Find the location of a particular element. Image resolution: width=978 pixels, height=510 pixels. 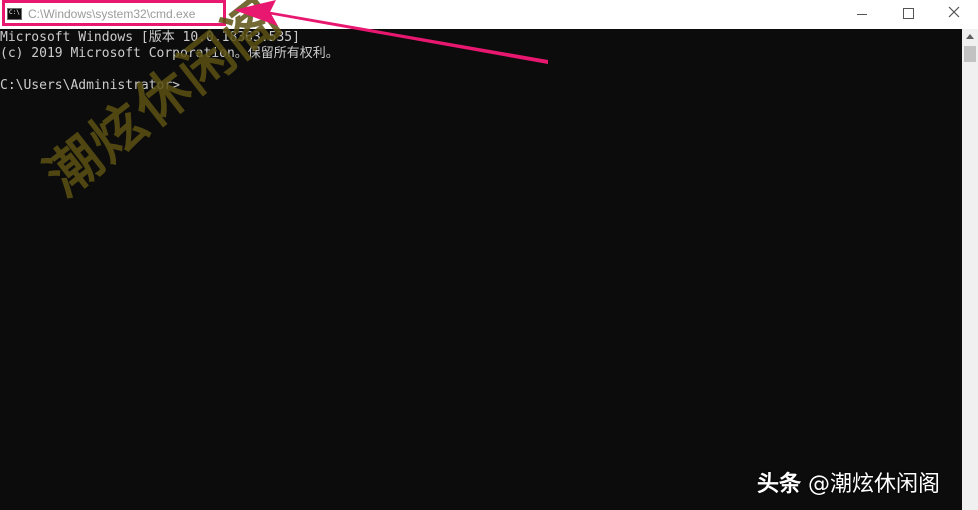

vertical-scrollbar is located at coordinates (970, 269).